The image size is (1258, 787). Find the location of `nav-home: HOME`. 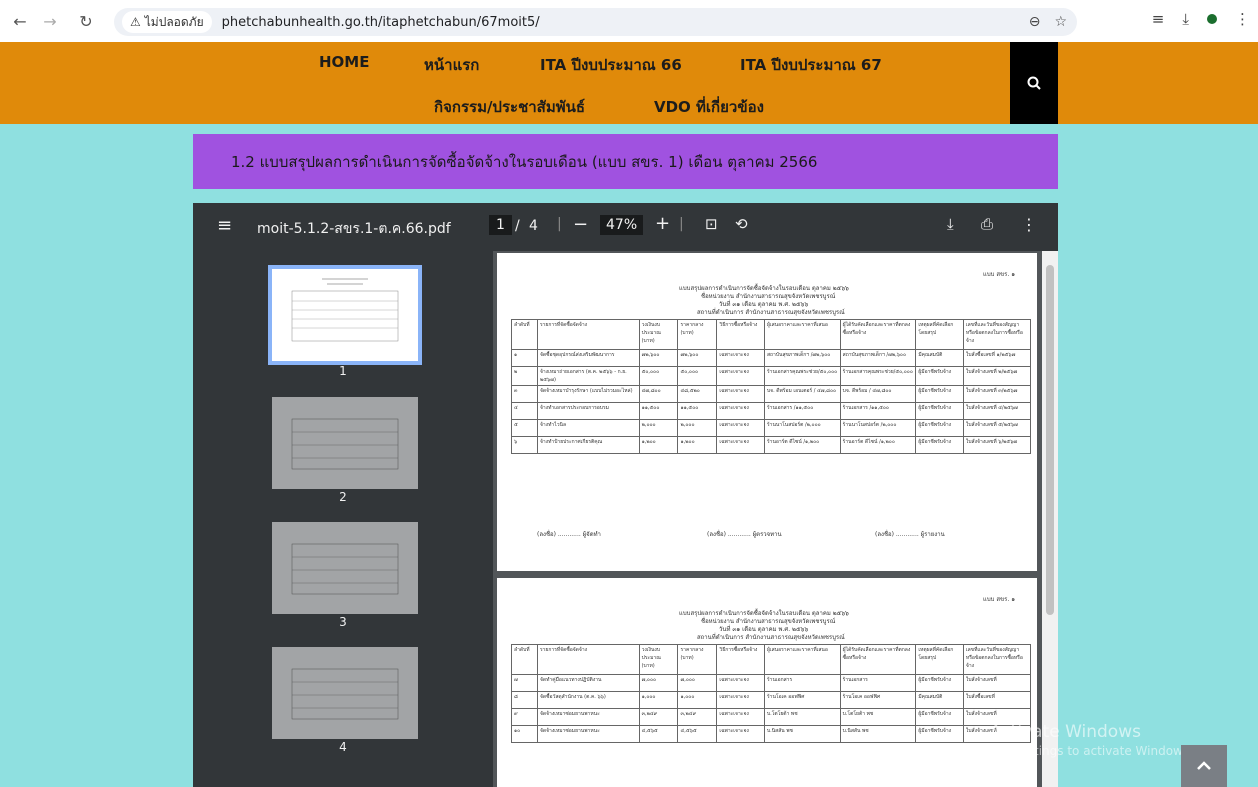

nav-home: HOME is located at coordinates (344, 62).